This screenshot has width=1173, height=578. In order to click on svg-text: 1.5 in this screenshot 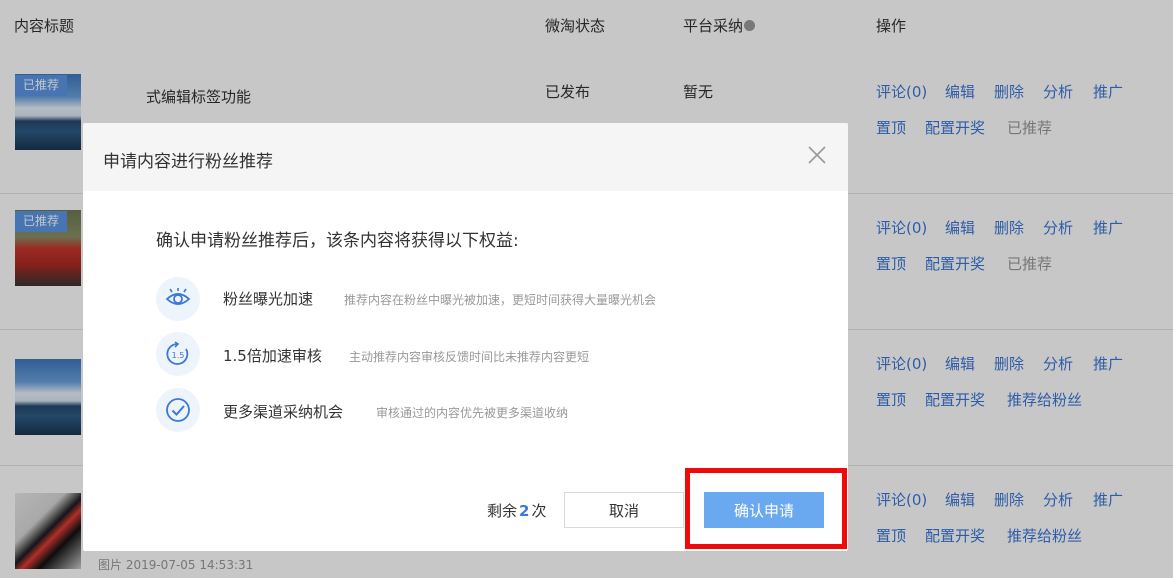, I will do `click(178, 355)`.